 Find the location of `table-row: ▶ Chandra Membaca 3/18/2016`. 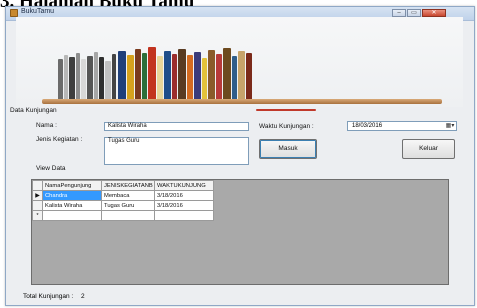

table-row: ▶ Chandra Membaca 3/18/2016 is located at coordinates (123, 195).